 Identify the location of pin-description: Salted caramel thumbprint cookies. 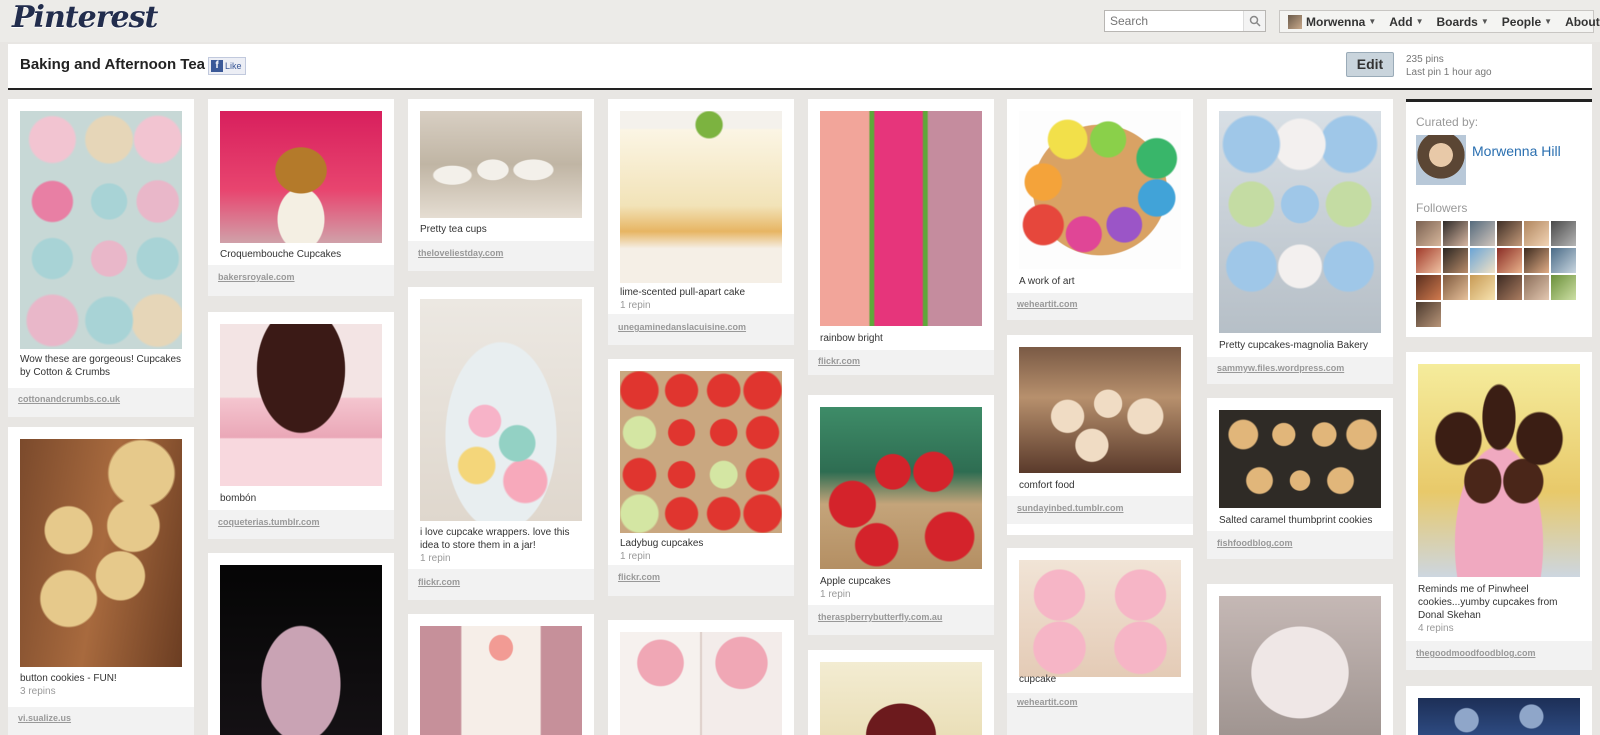
(1300, 520).